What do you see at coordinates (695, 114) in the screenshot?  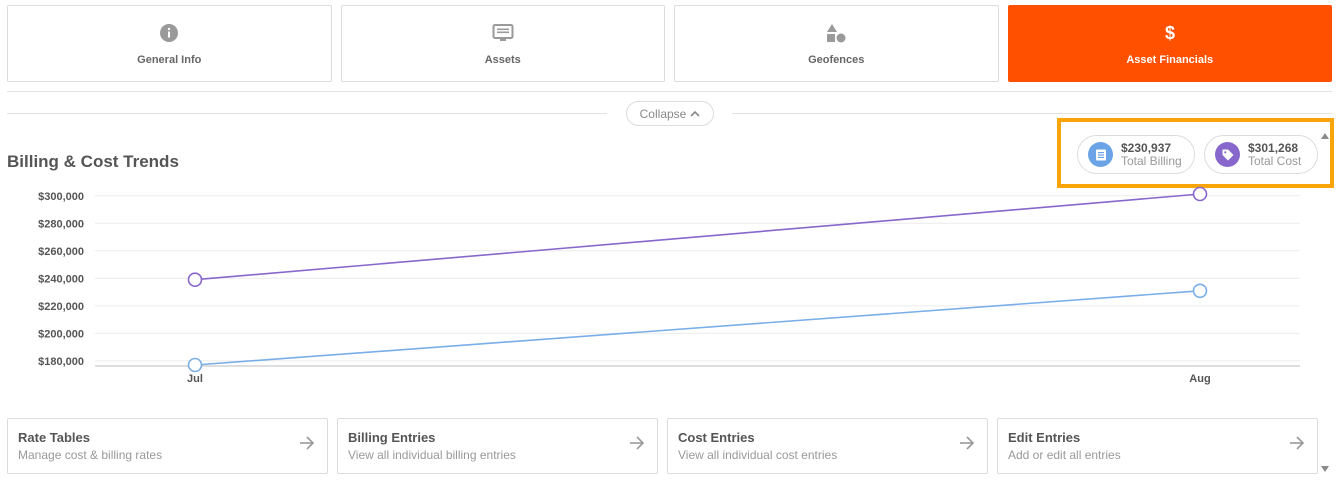 I see `chevron-up-icon` at bounding box center [695, 114].